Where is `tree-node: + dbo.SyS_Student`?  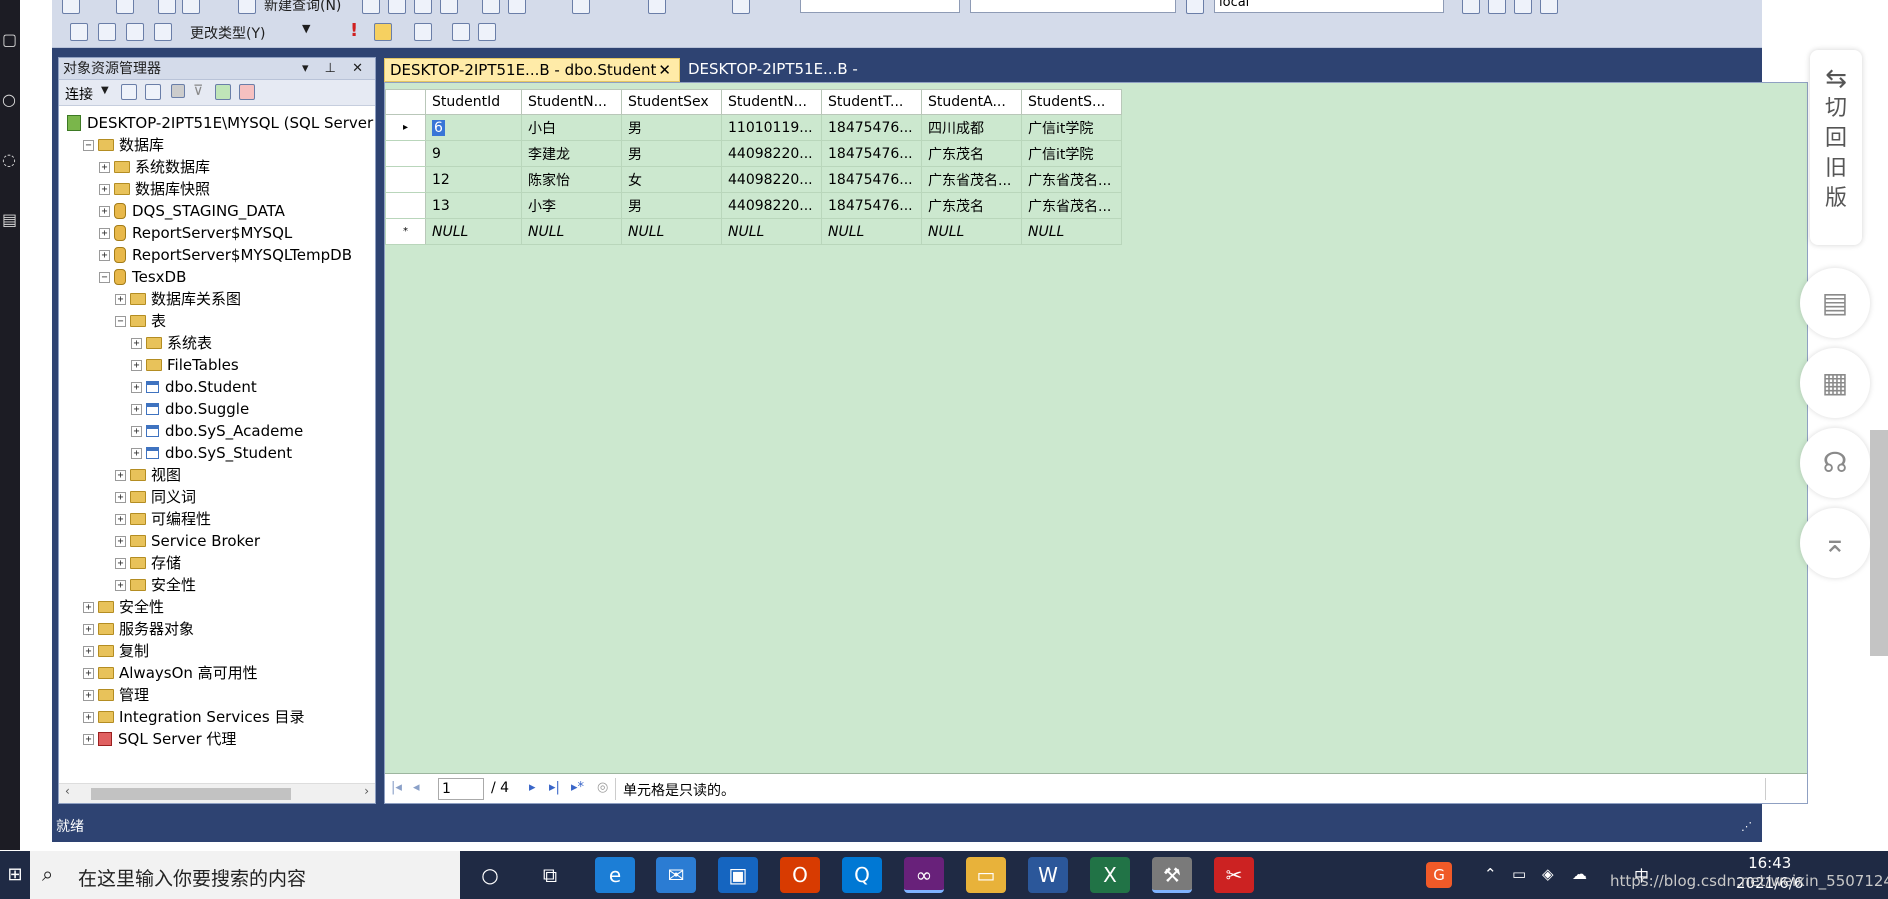
tree-node: + dbo.SyS_Student is located at coordinates (211, 453).